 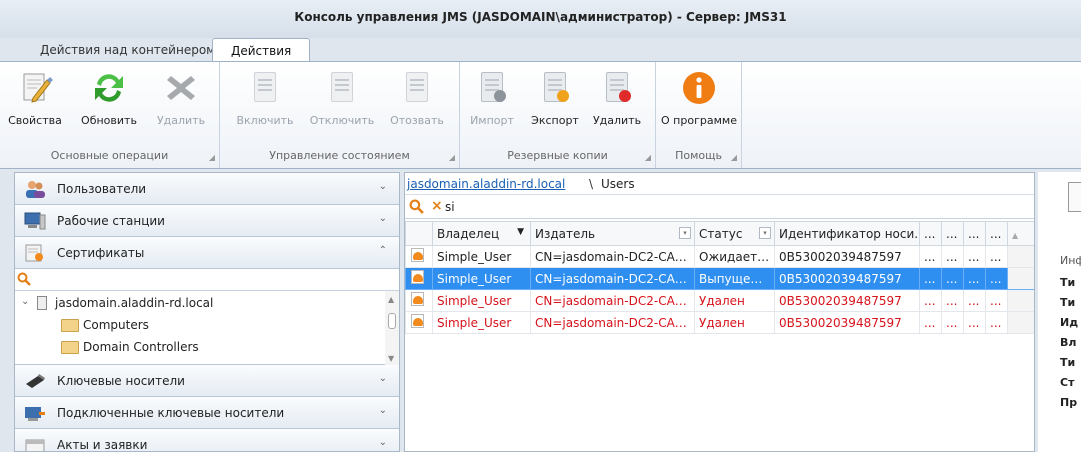 I want to click on properties-button: Свойства, so click(x=35, y=105).